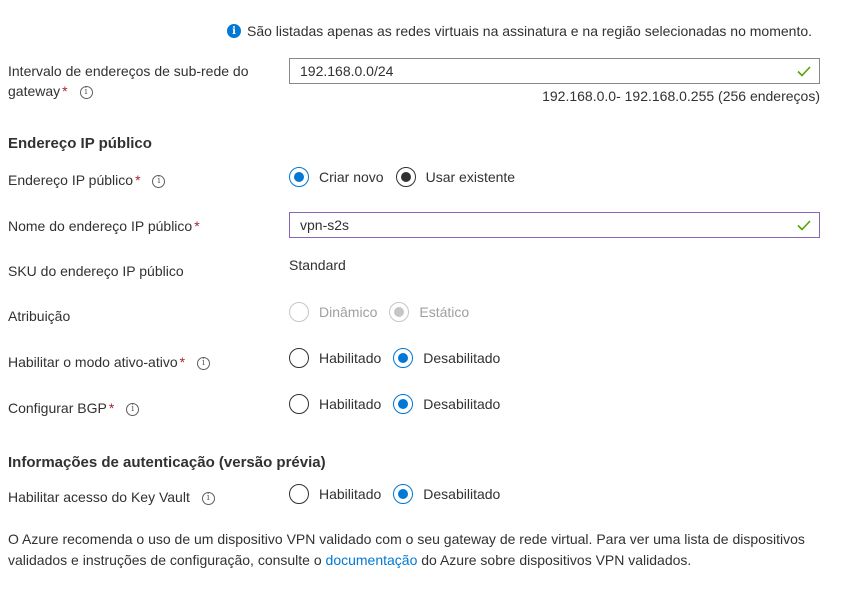 This screenshot has width=856, height=601. Describe the element at coordinates (111, 497) in the screenshot. I see `key-vault-label: Habilitar acesso do Key Vault i` at that location.